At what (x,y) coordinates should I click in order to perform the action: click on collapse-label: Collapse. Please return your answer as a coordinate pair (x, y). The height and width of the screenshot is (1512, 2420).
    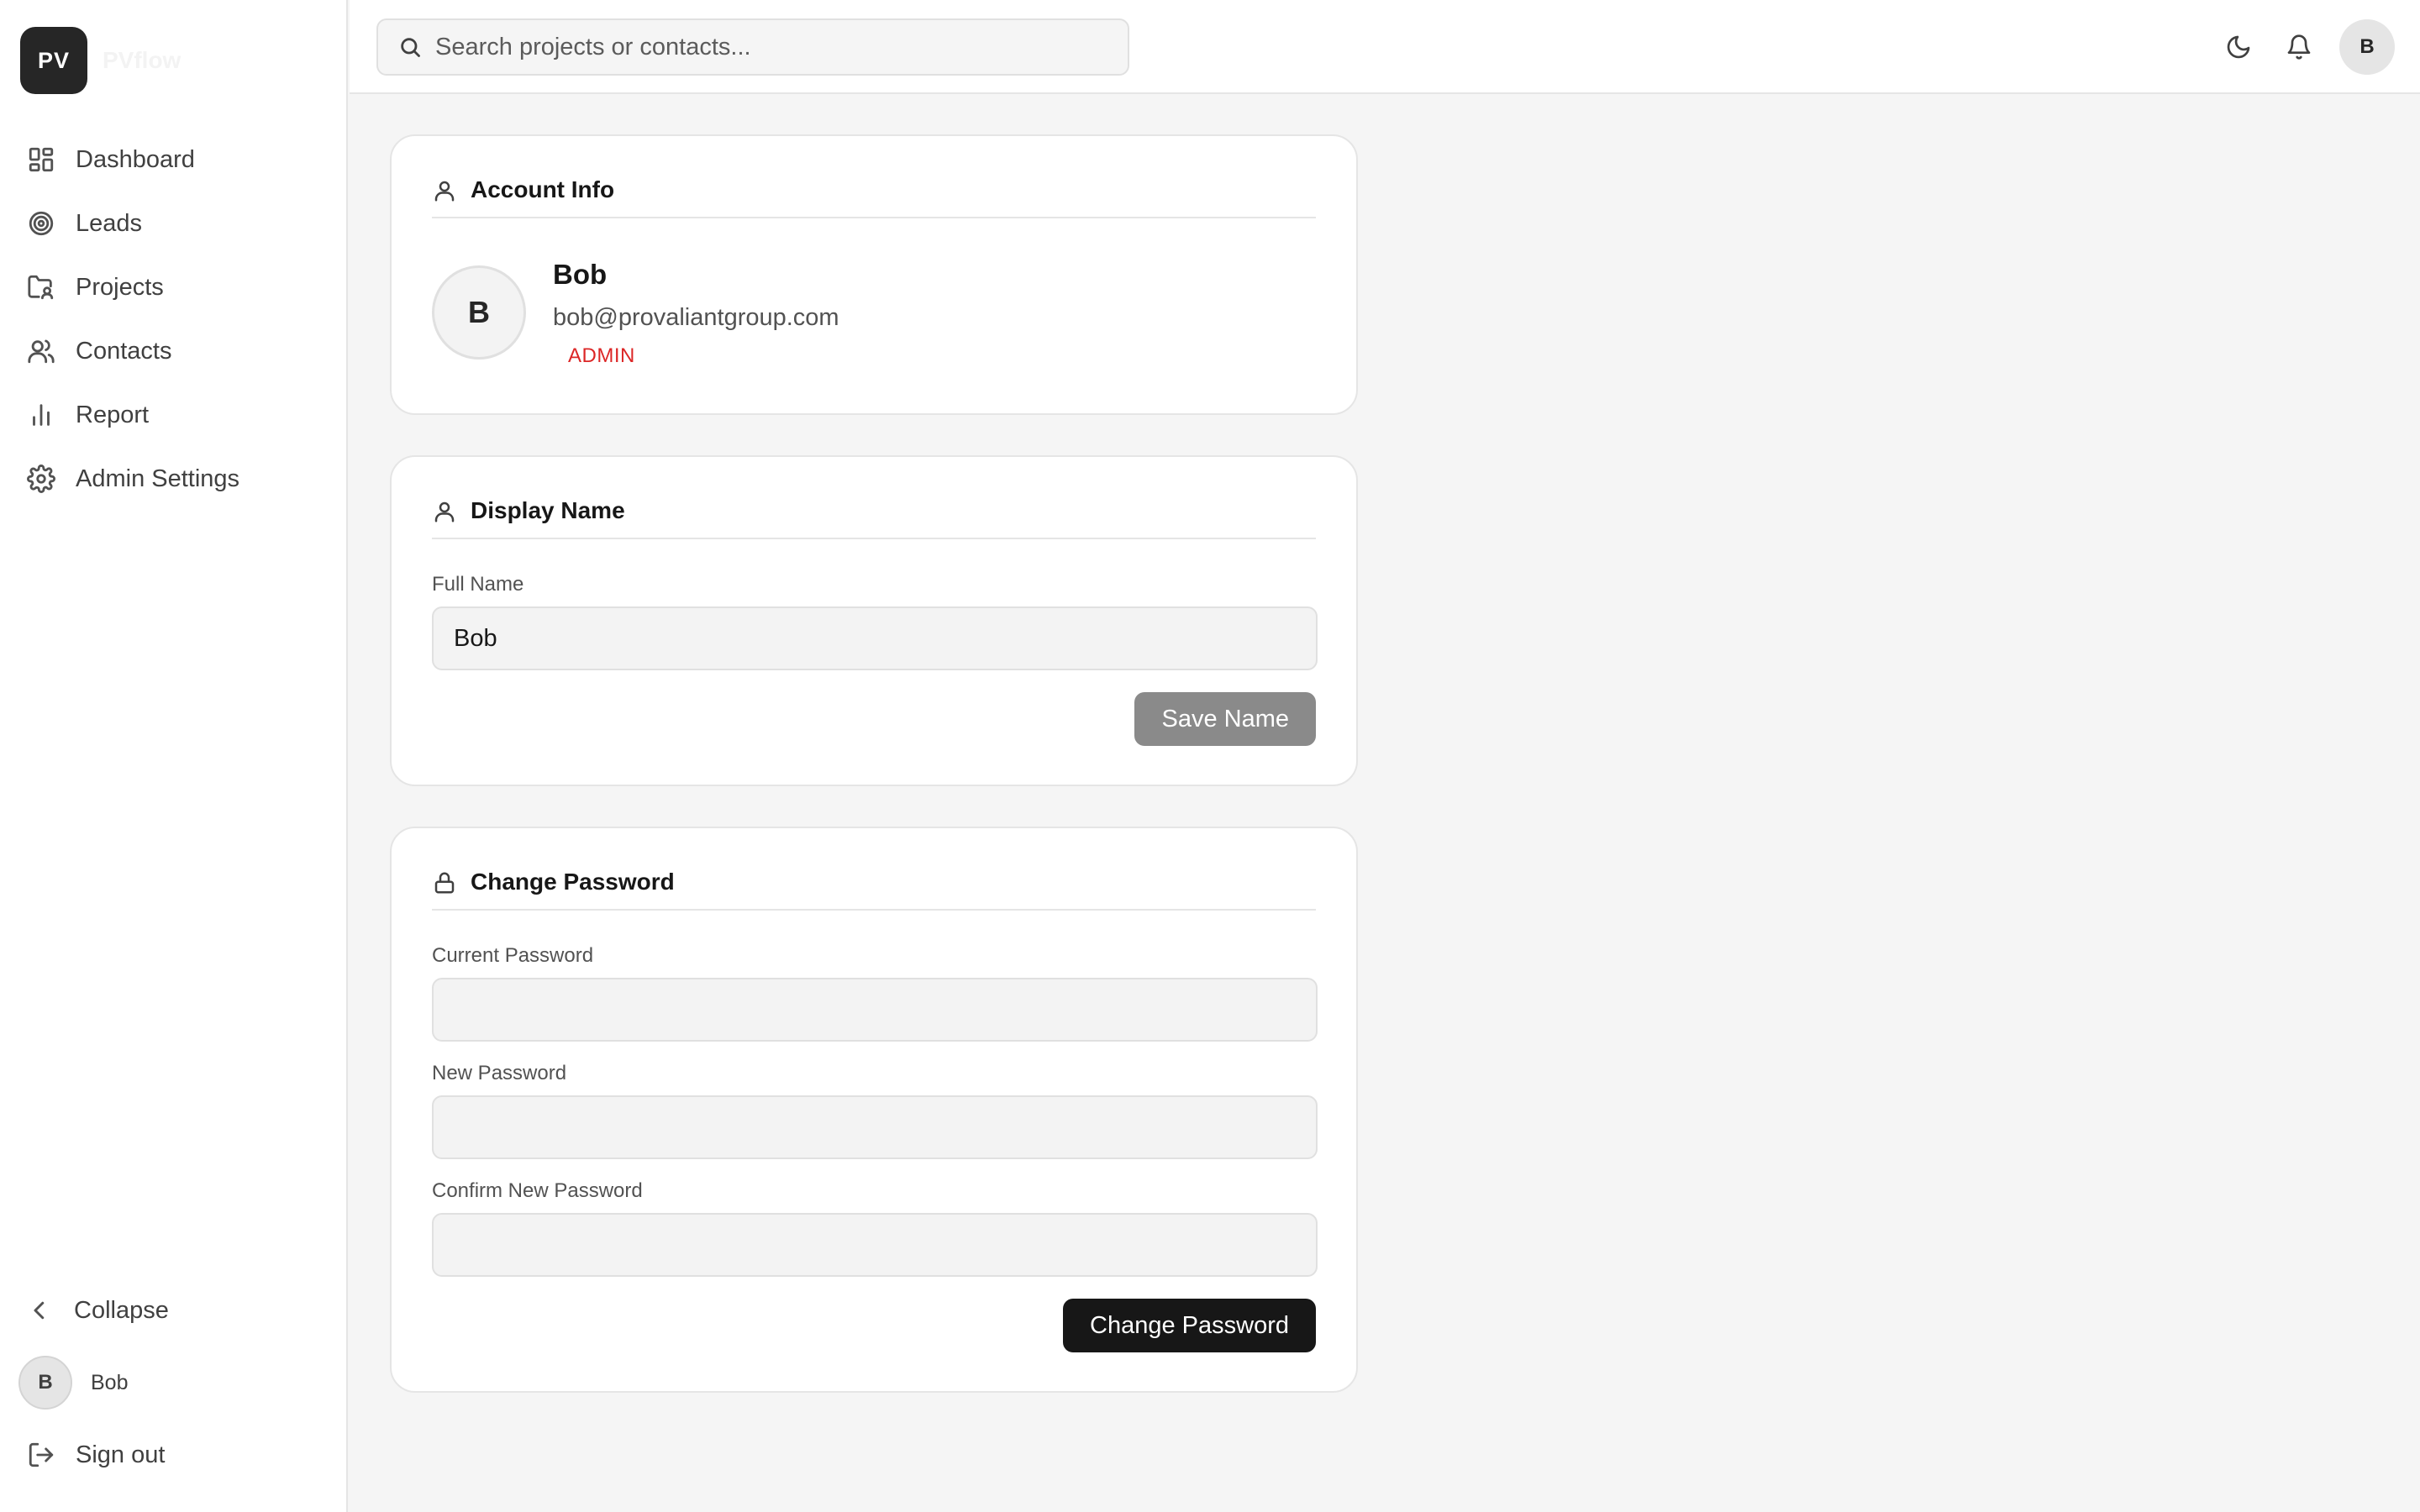
    Looking at the image, I should click on (121, 1310).